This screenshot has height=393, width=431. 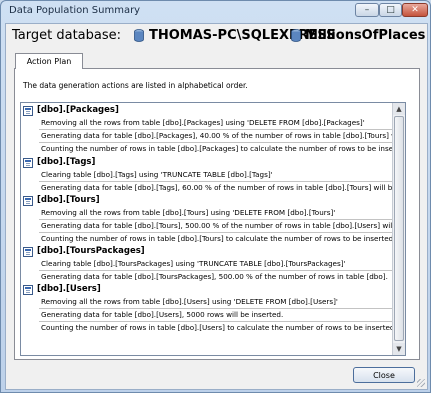 I want to click on scroll-thumb, so click(x=399, y=228).